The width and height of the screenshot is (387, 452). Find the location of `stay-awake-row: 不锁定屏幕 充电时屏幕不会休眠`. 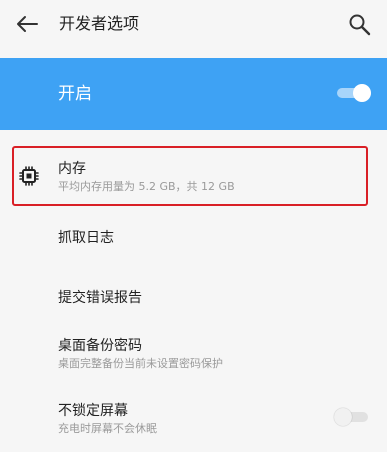

stay-awake-row: 不锁定屏幕 充电时屏幕不会休眠 is located at coordinates (193, 419).